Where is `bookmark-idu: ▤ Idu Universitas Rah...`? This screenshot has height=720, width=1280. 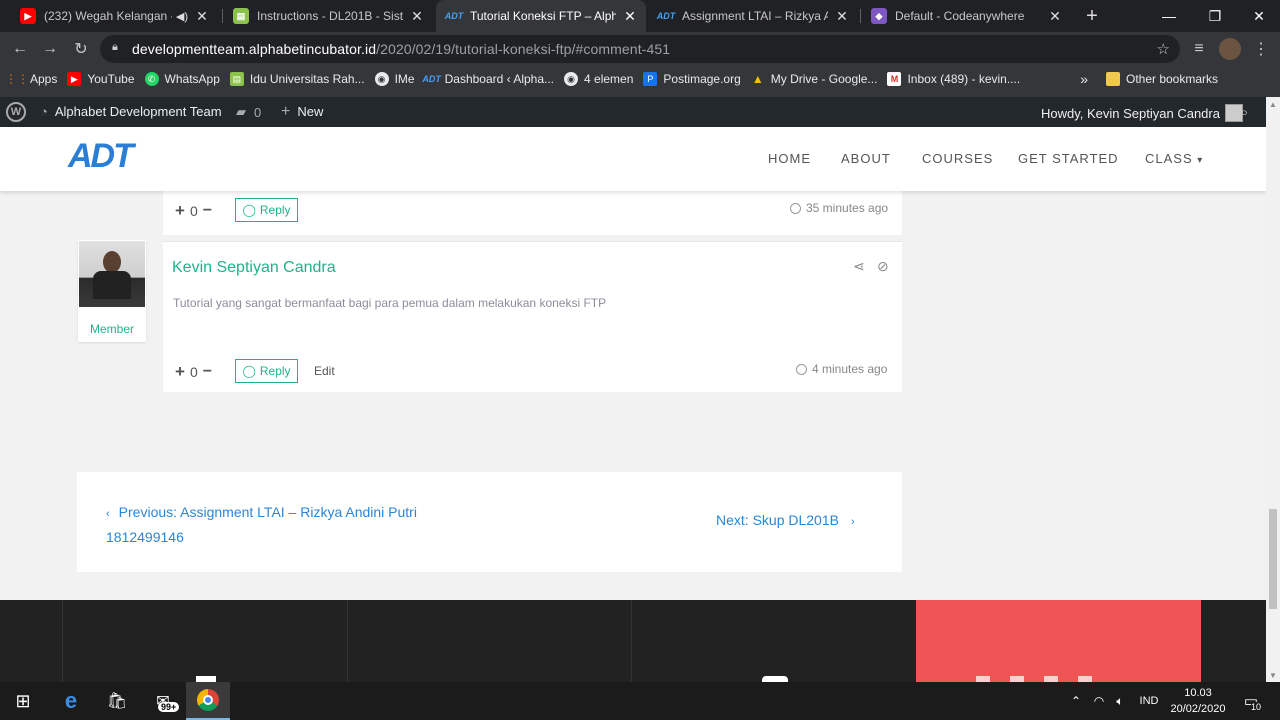 bookmark-idu: ▤ Idu Universitas Rah... is located at coordinates (297, 79).